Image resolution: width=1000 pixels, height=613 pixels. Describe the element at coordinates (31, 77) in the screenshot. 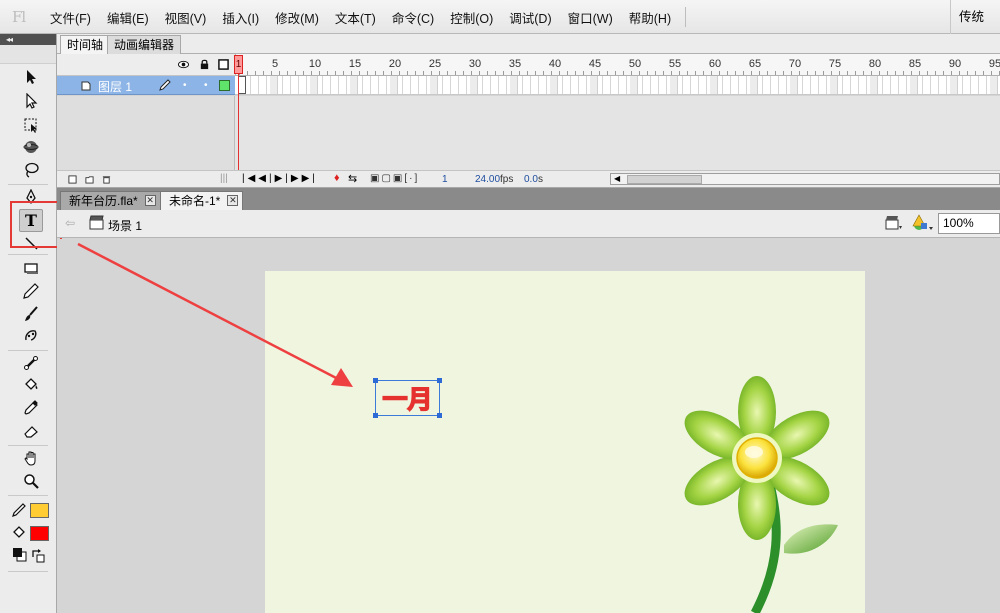

I see `selection-tool` at that location.